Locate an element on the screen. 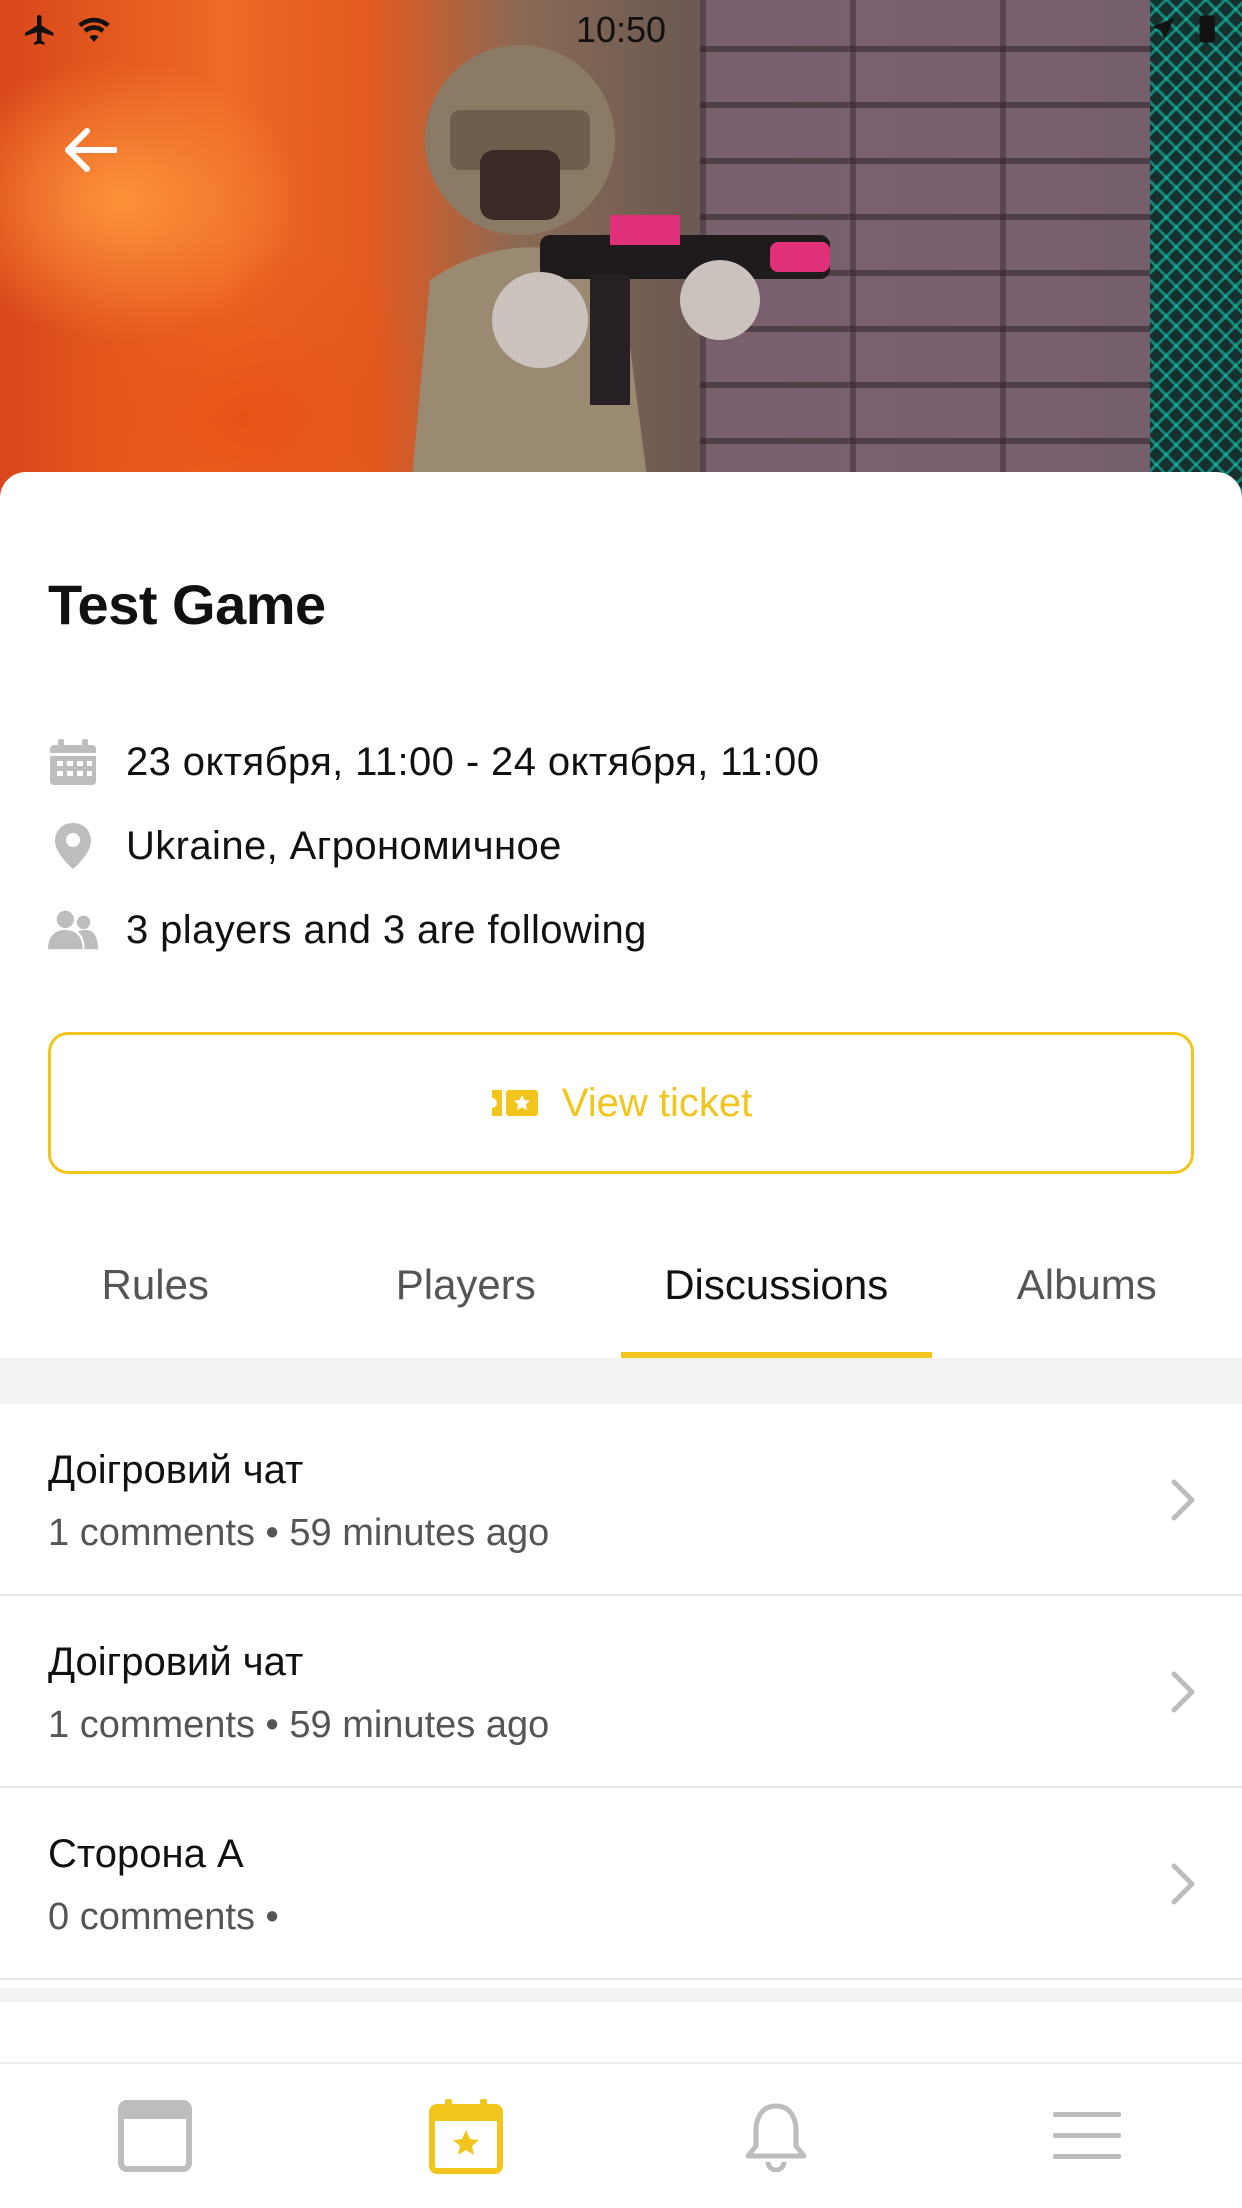 The height and width of the screenshot is (2208, 1242). bottom-tab-bar is located at coordinates (621, 2135).